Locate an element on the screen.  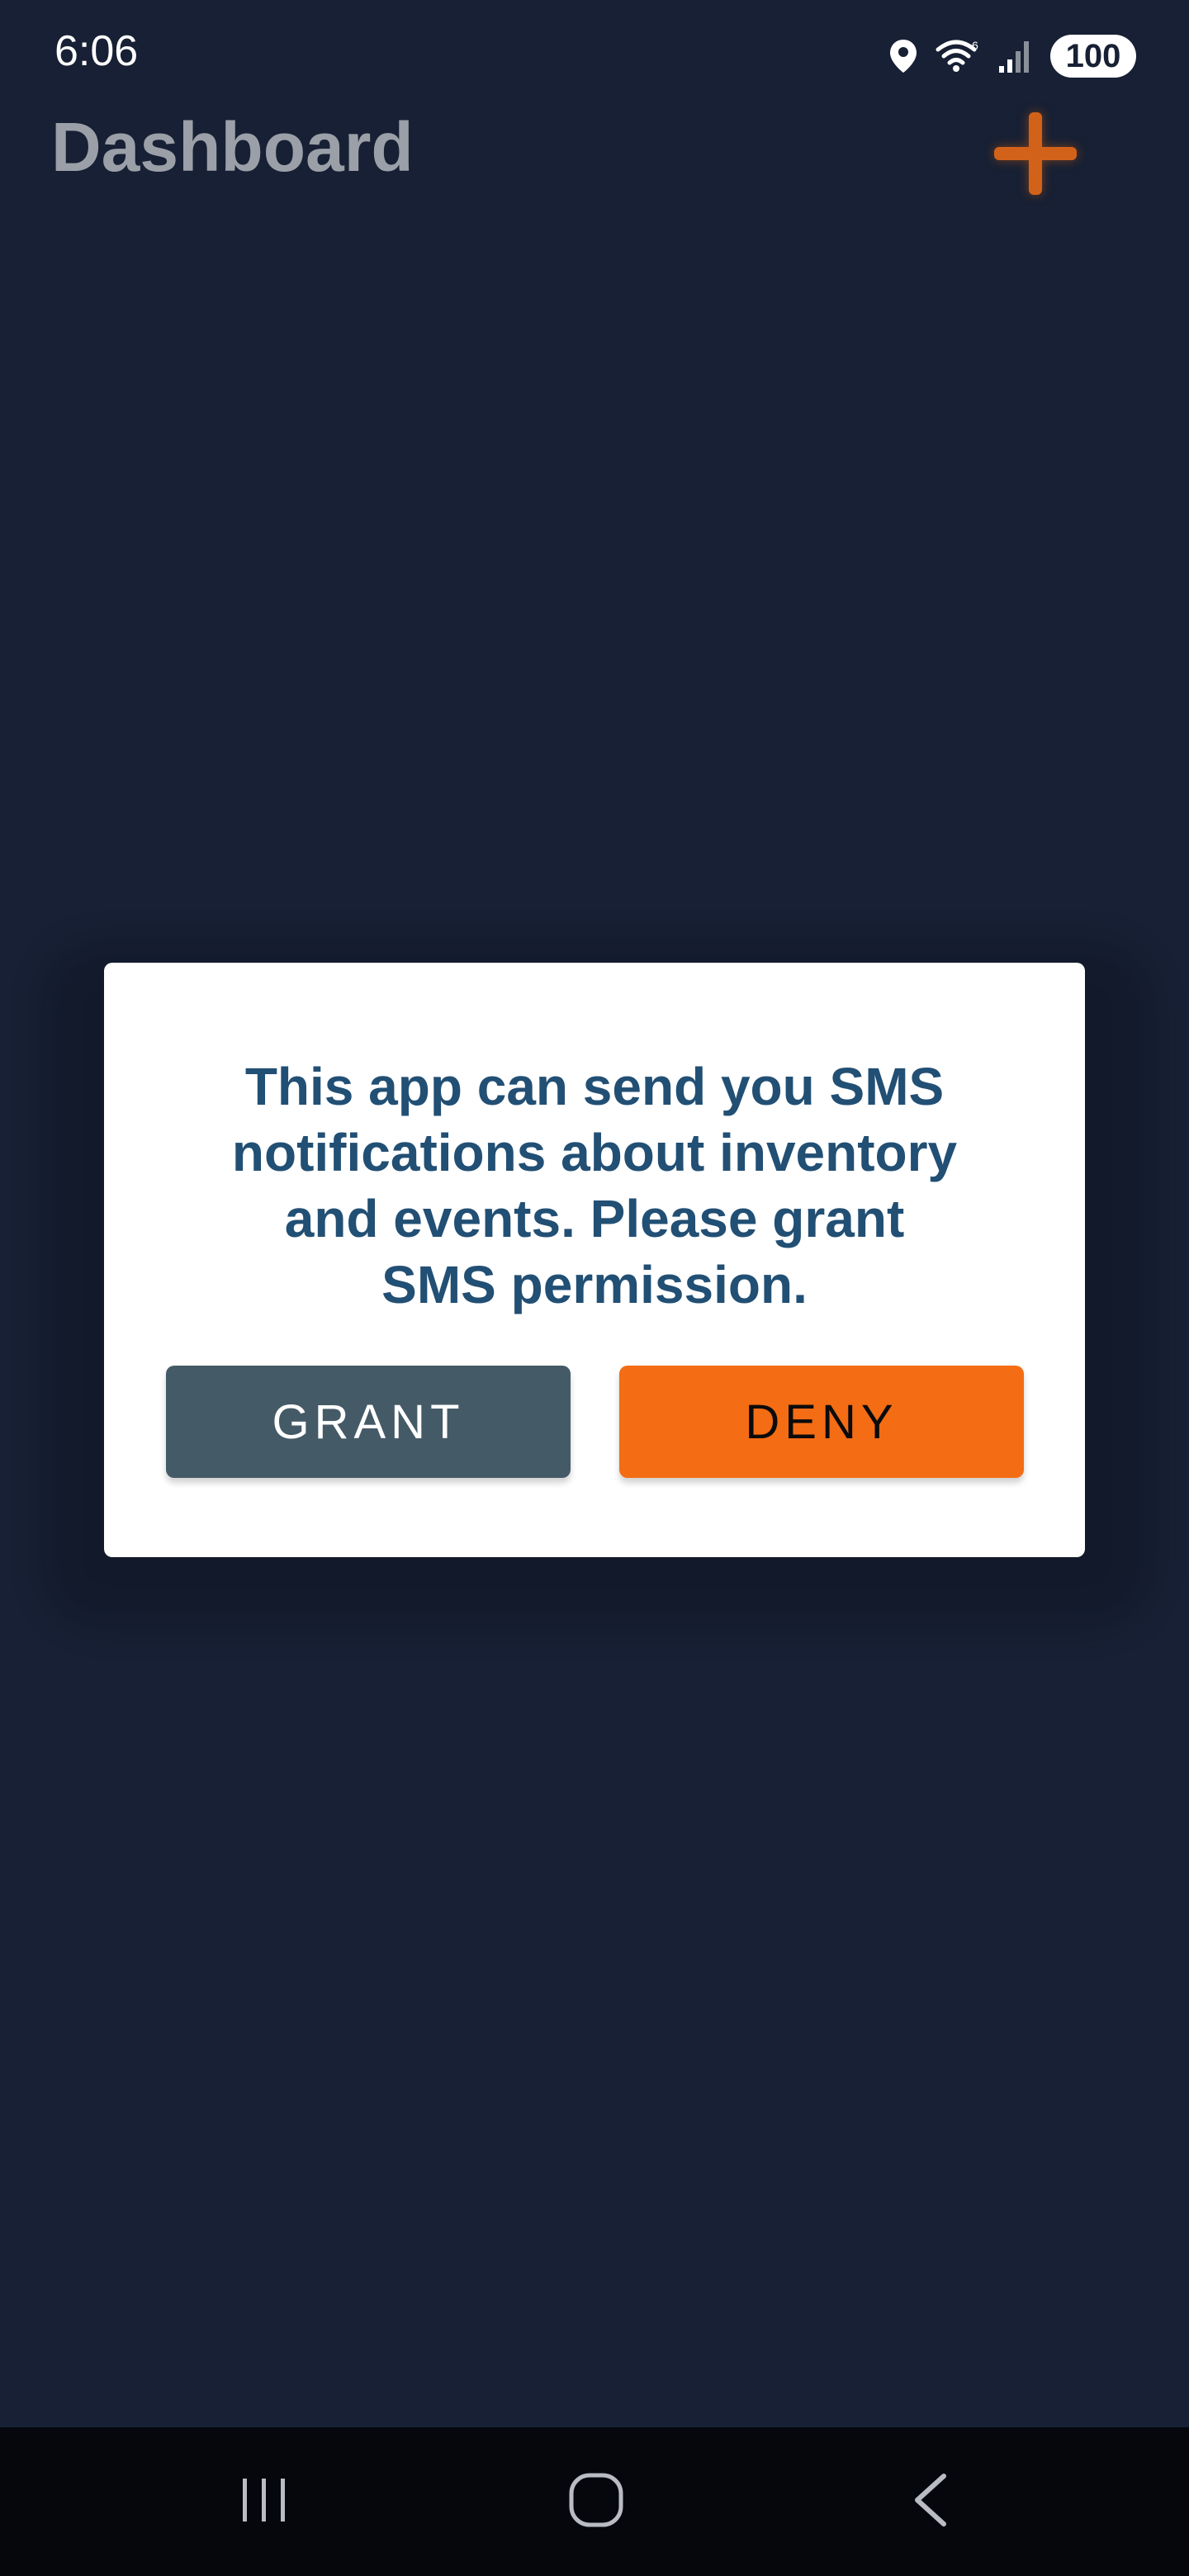
svg-text: 6 is located at coordinates (975, 45).